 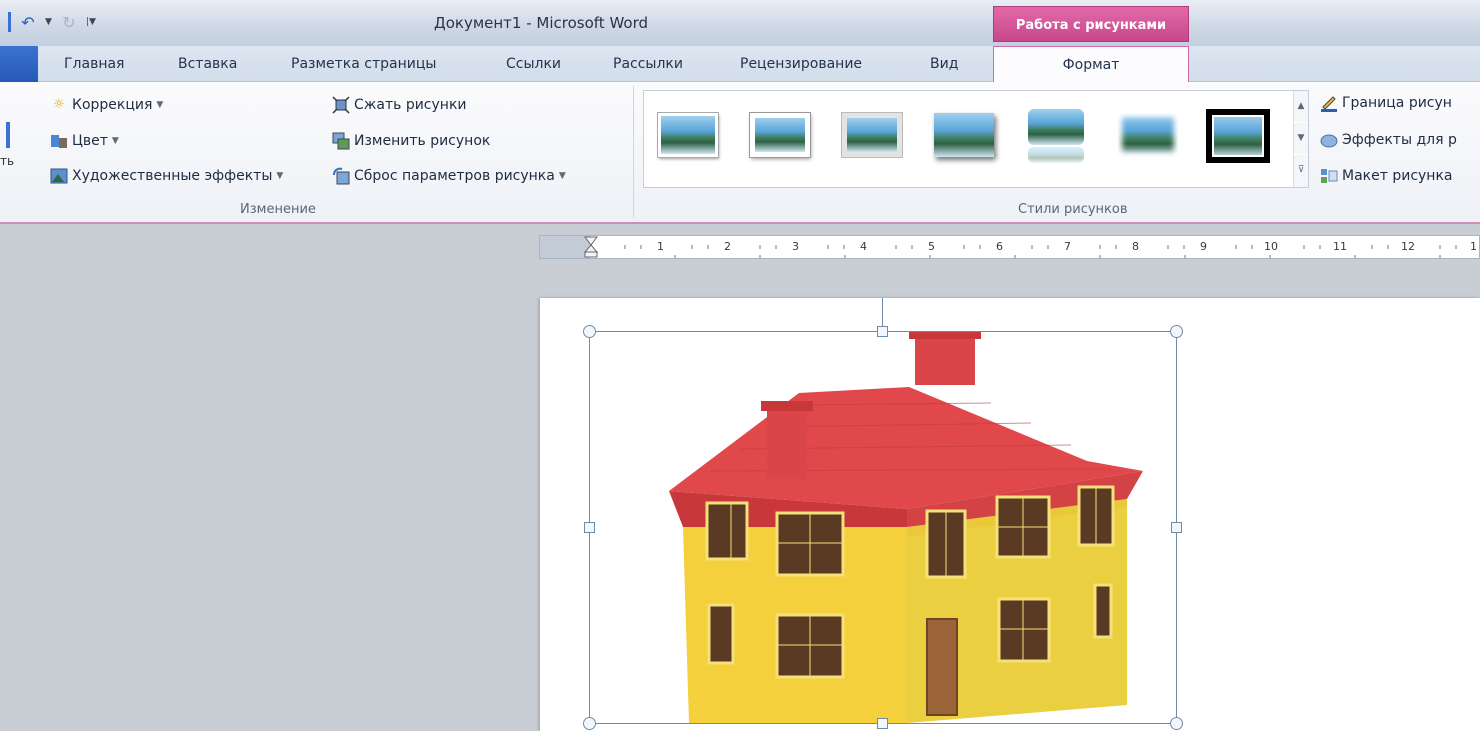 I want to click on undo-dropdown-icon: ▼, so click(x=48, y=22).